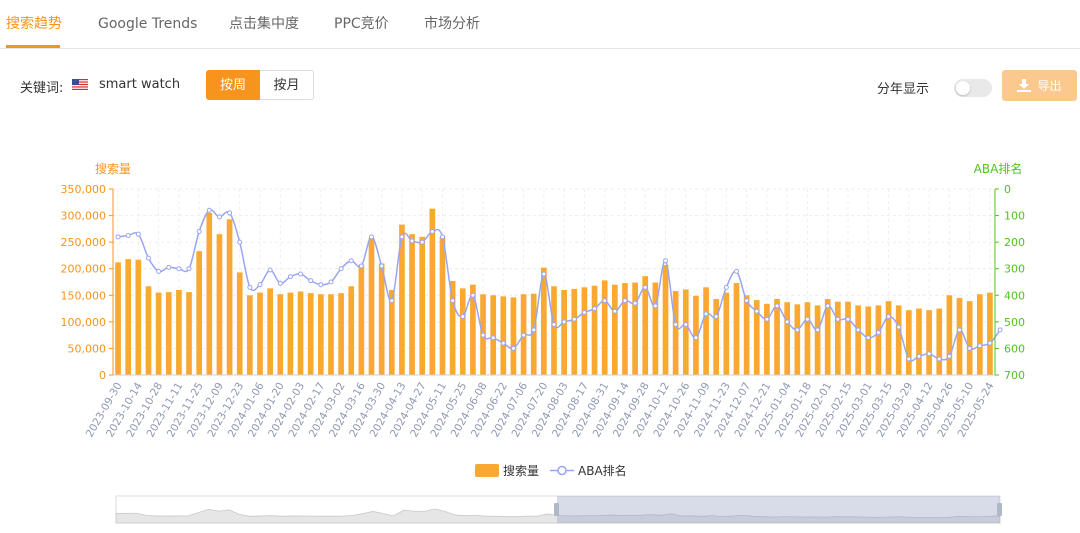 The image size is (1080, 533). I want to click on yearly-display-switch, so click(973, 88).